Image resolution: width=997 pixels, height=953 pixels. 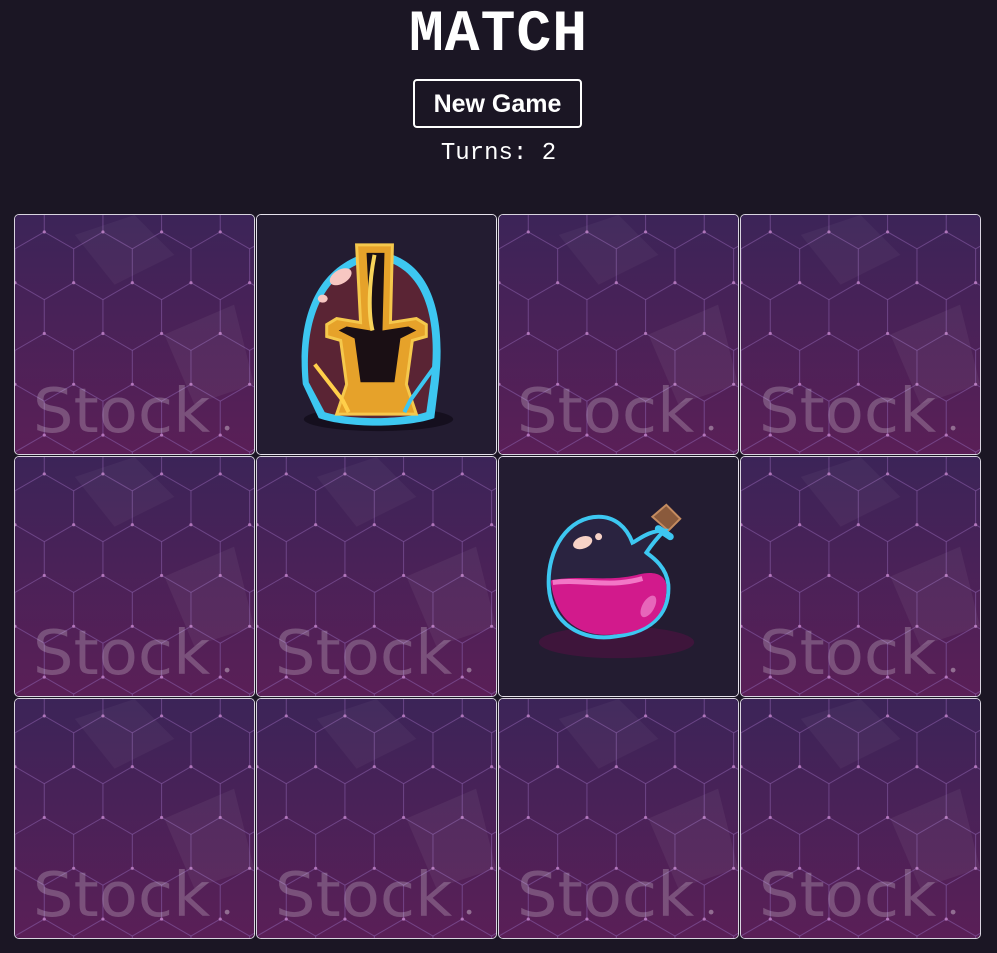 I want to click on card-2: Stock, so click(x=376, y=334).